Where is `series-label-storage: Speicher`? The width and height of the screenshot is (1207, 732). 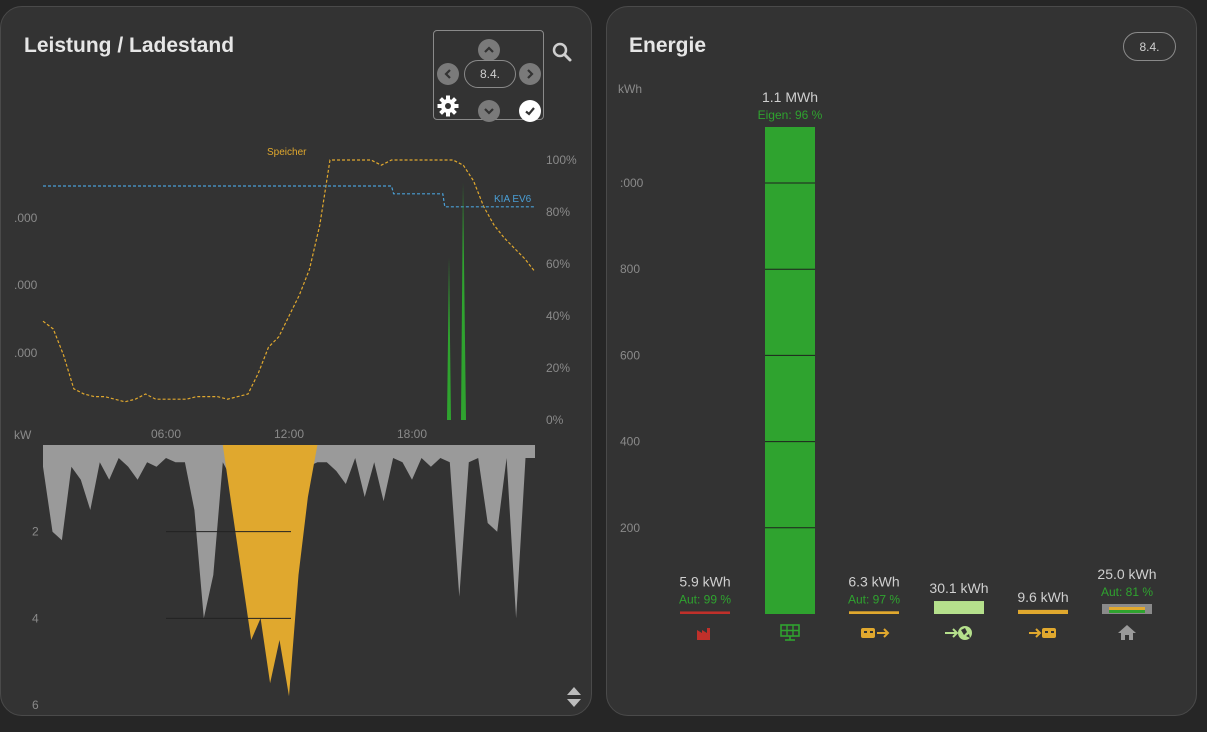 series-label-storage: Speicher is located at coordinates (287, 152).